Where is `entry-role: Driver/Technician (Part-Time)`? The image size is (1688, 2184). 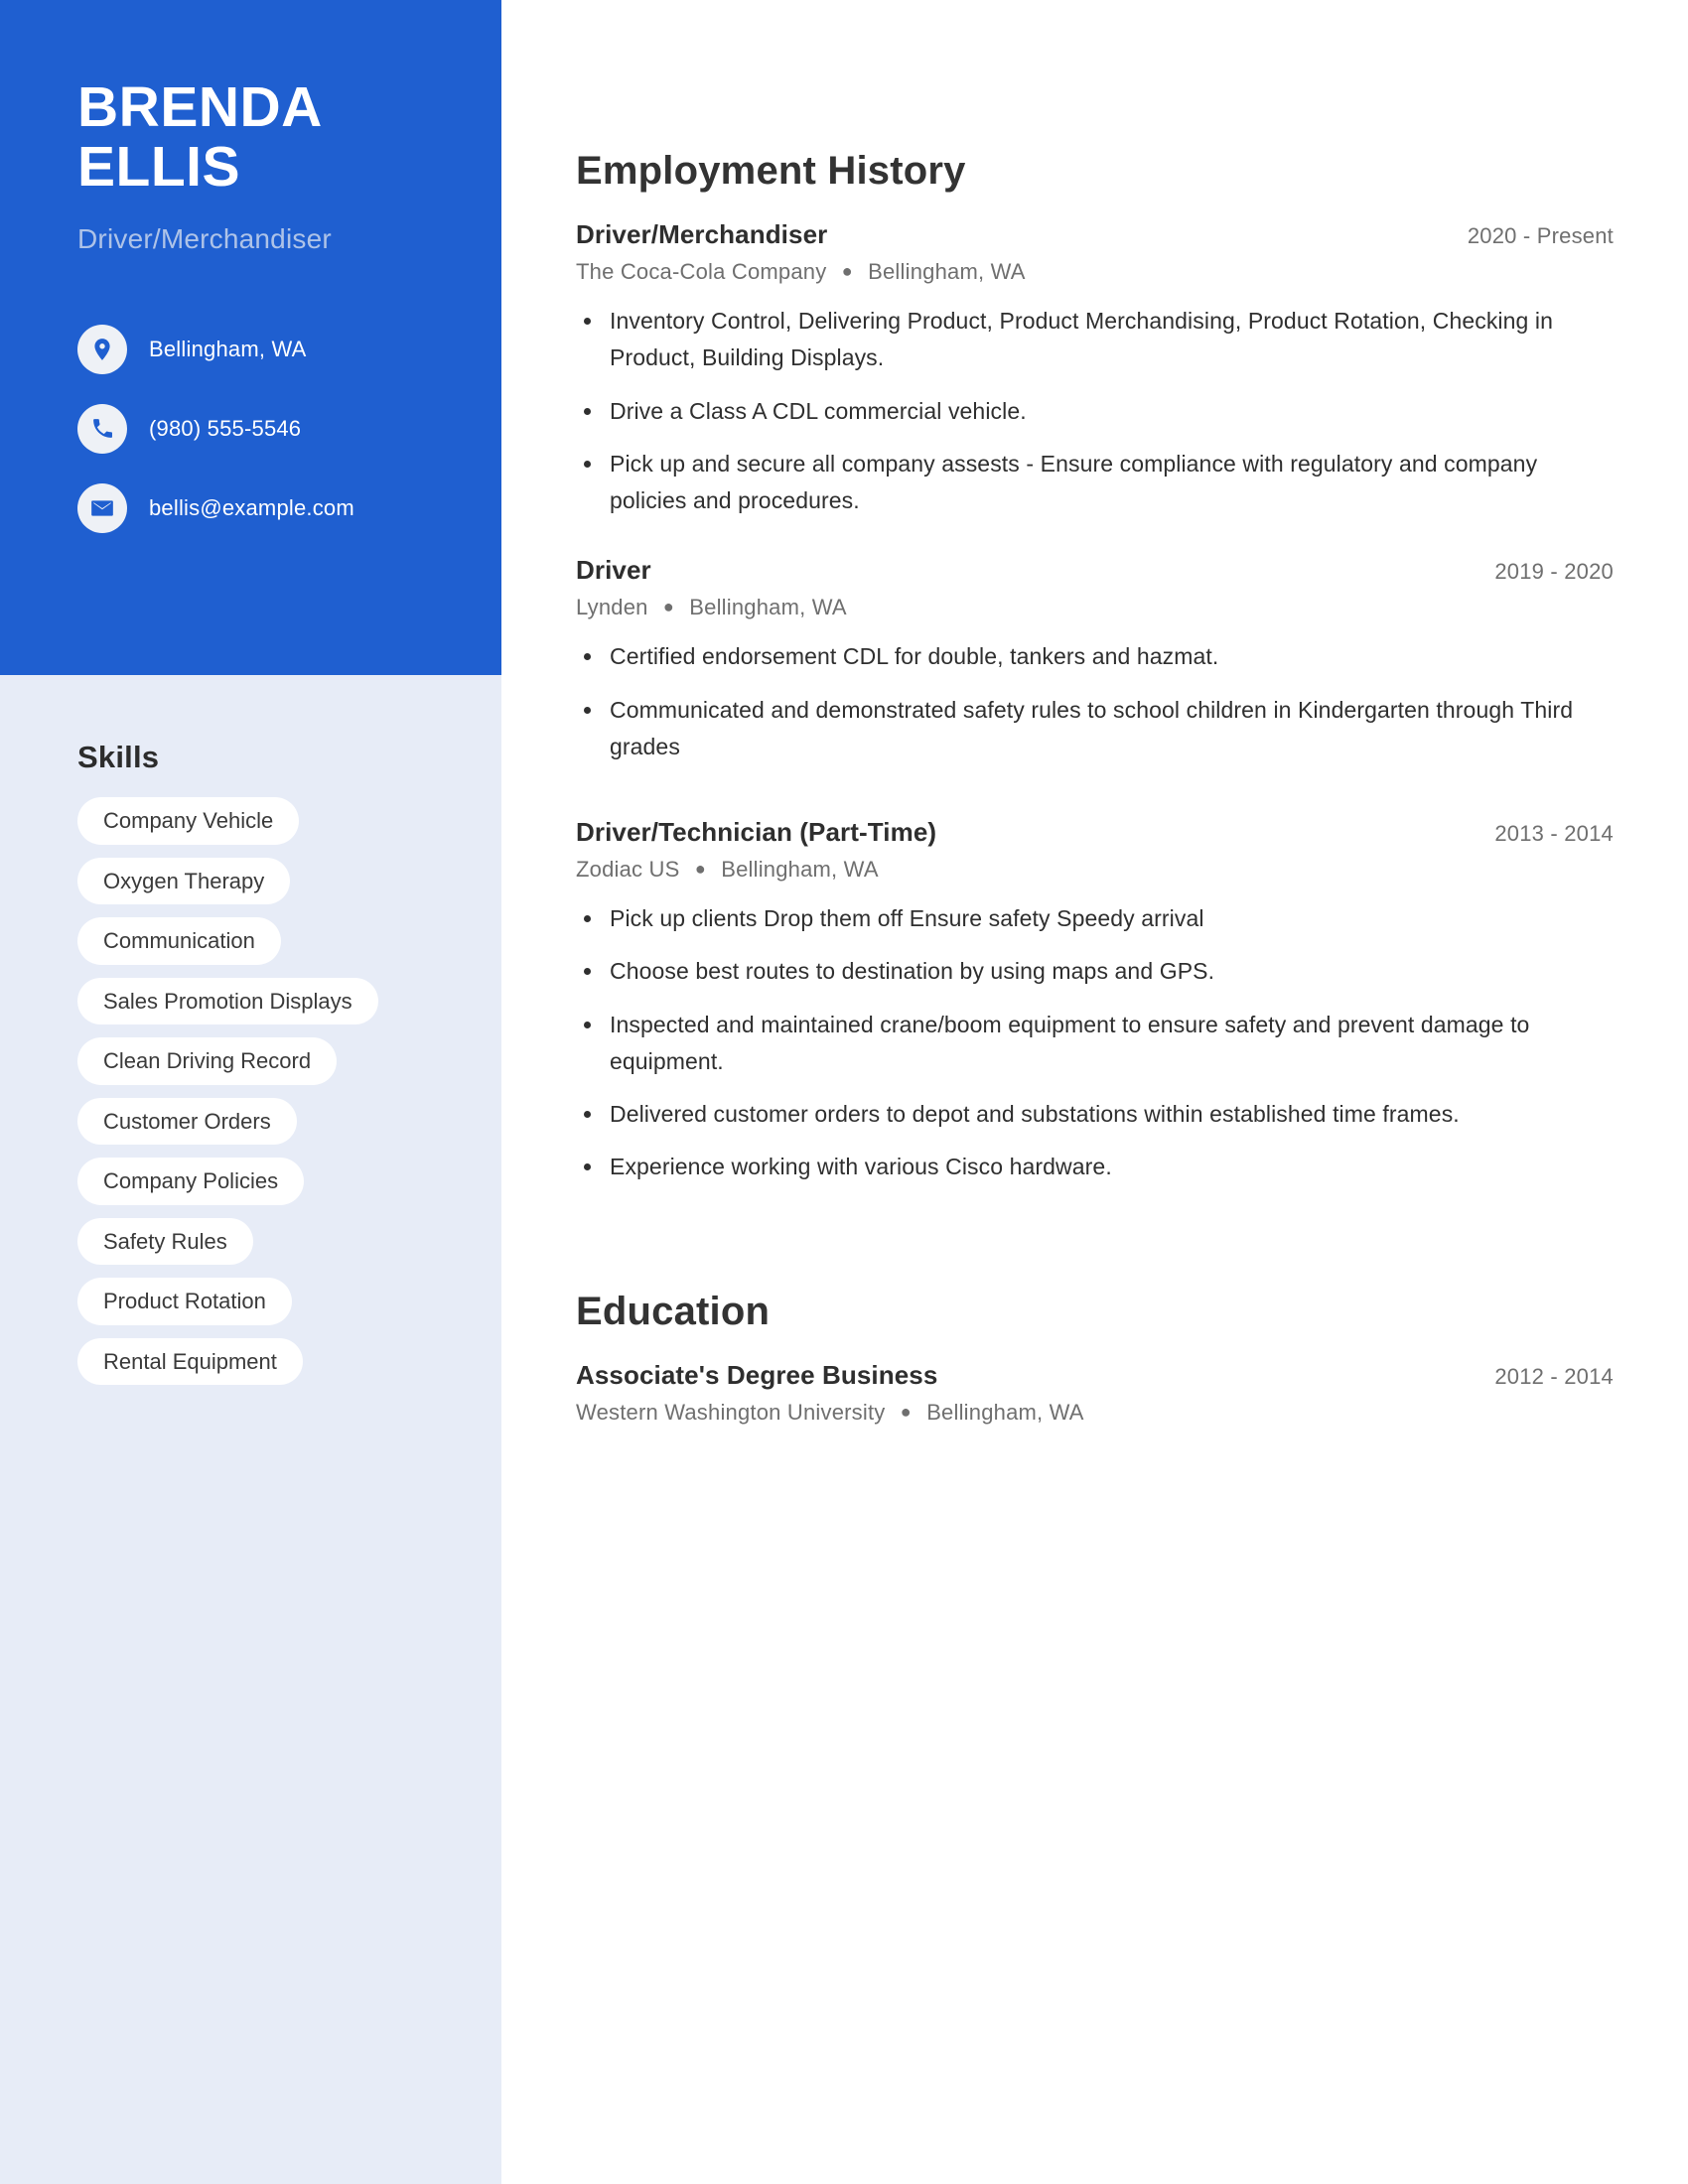 entry-role: Driver/Technician (Part-Time) is located at coordinates (756, 832).